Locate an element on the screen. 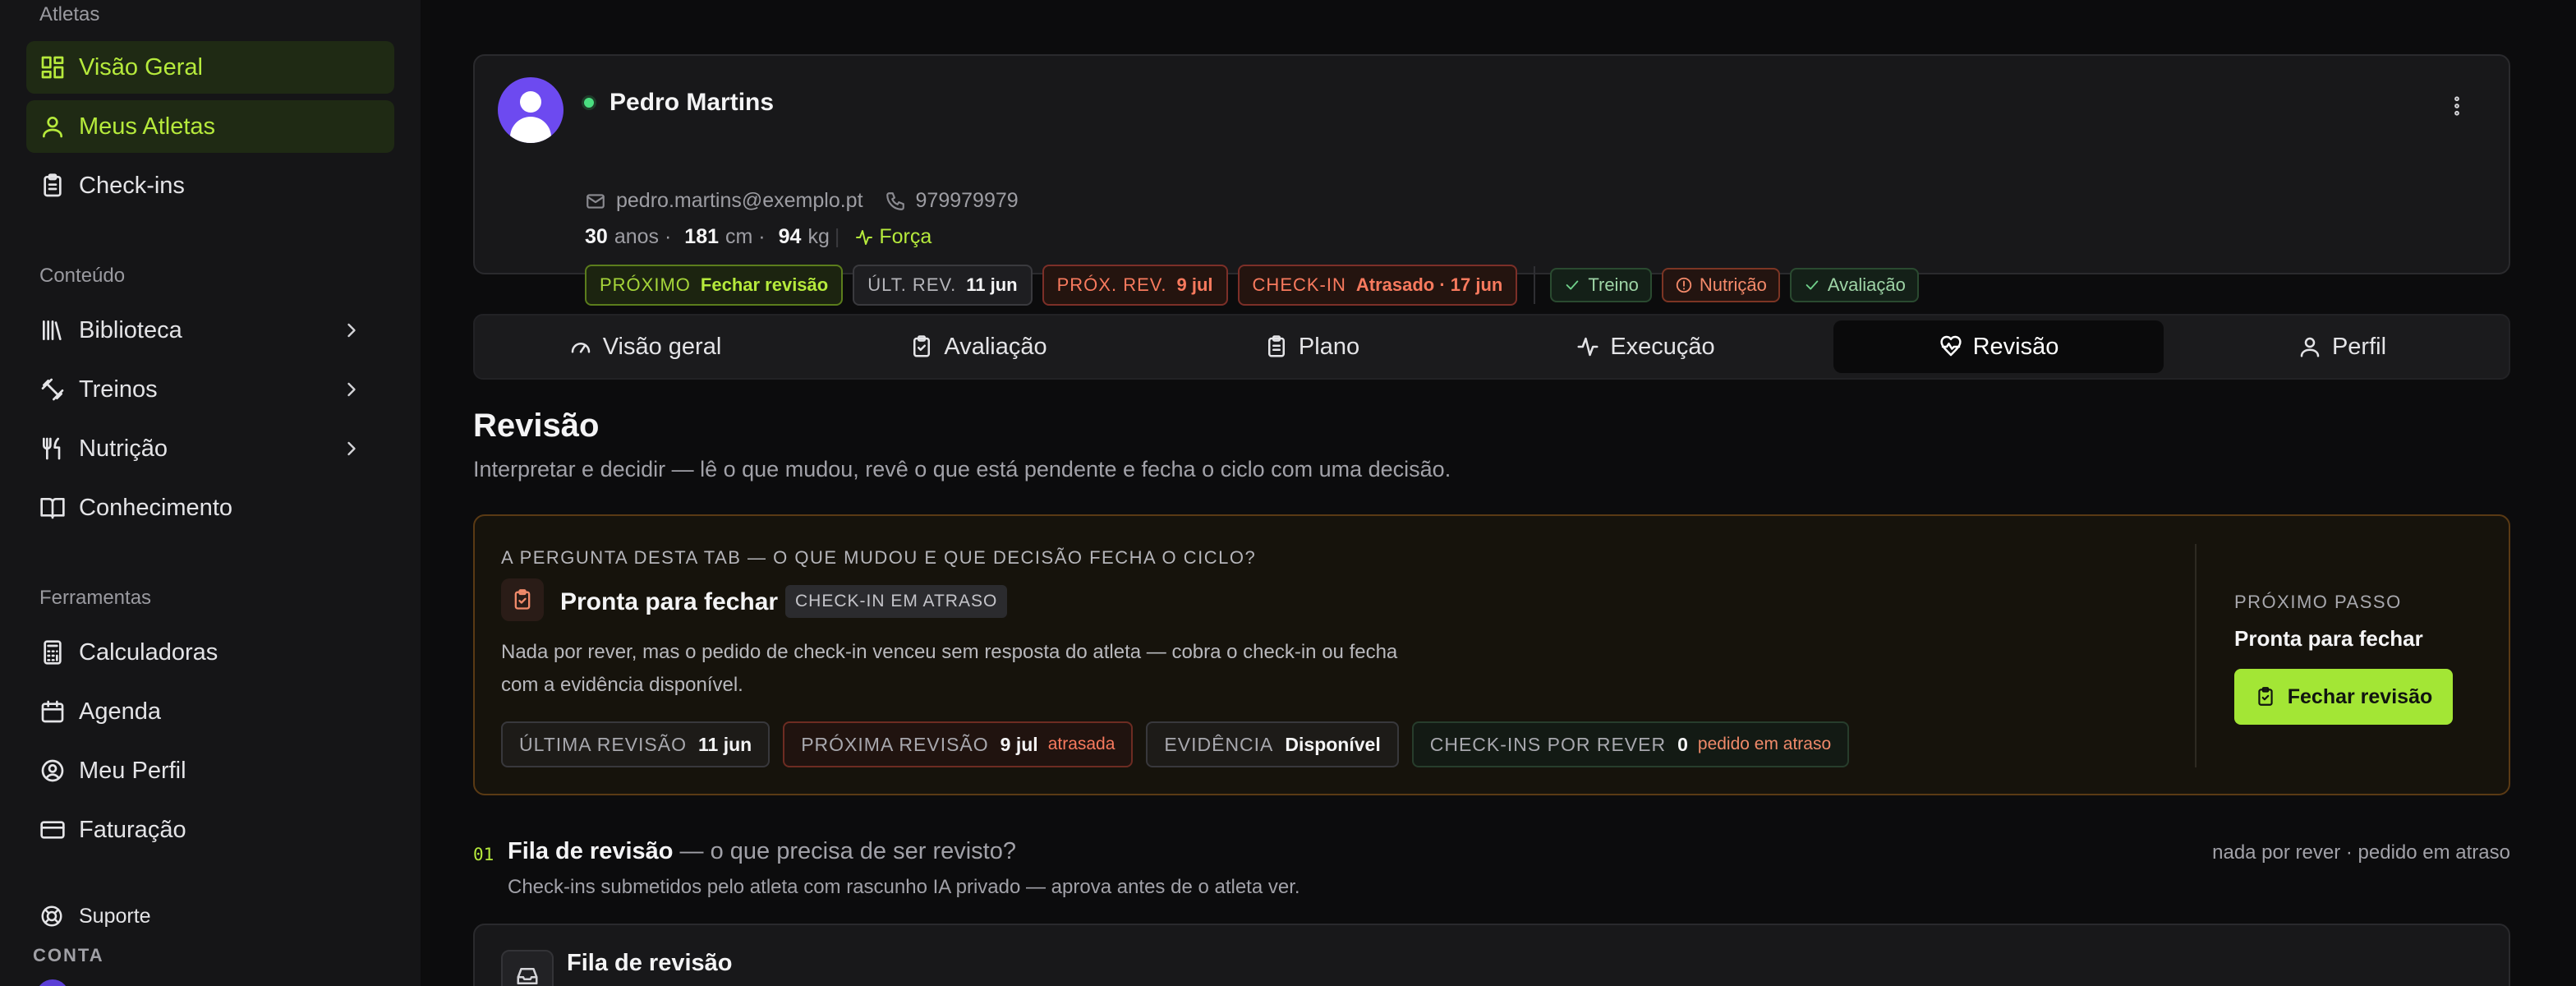 This screenshot has height=986, width=2576. status-badge: CHECK-IN EM ATRASO is located at coordinates (897, 602).